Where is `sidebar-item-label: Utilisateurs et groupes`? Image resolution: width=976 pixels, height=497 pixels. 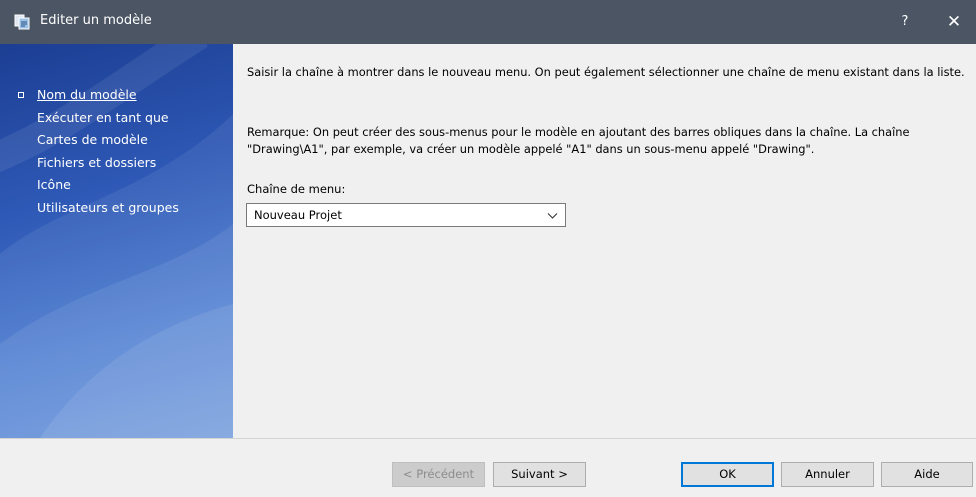
sidebar-item-label: Utilisateurs et groupes is located at coordinates (108, 207).